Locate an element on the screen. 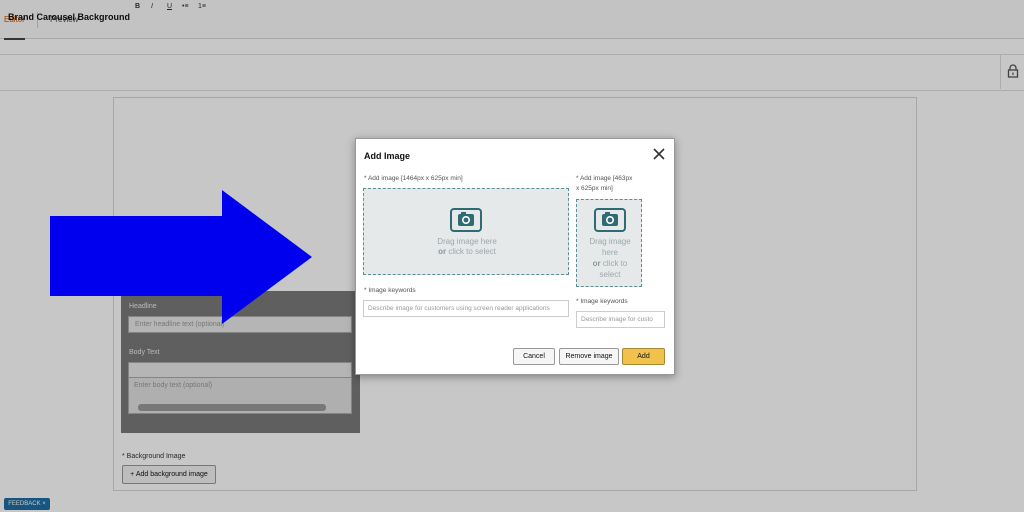 The height and width of the screenshot is (512, 1024). close-button is located at coordinates (659, 154).